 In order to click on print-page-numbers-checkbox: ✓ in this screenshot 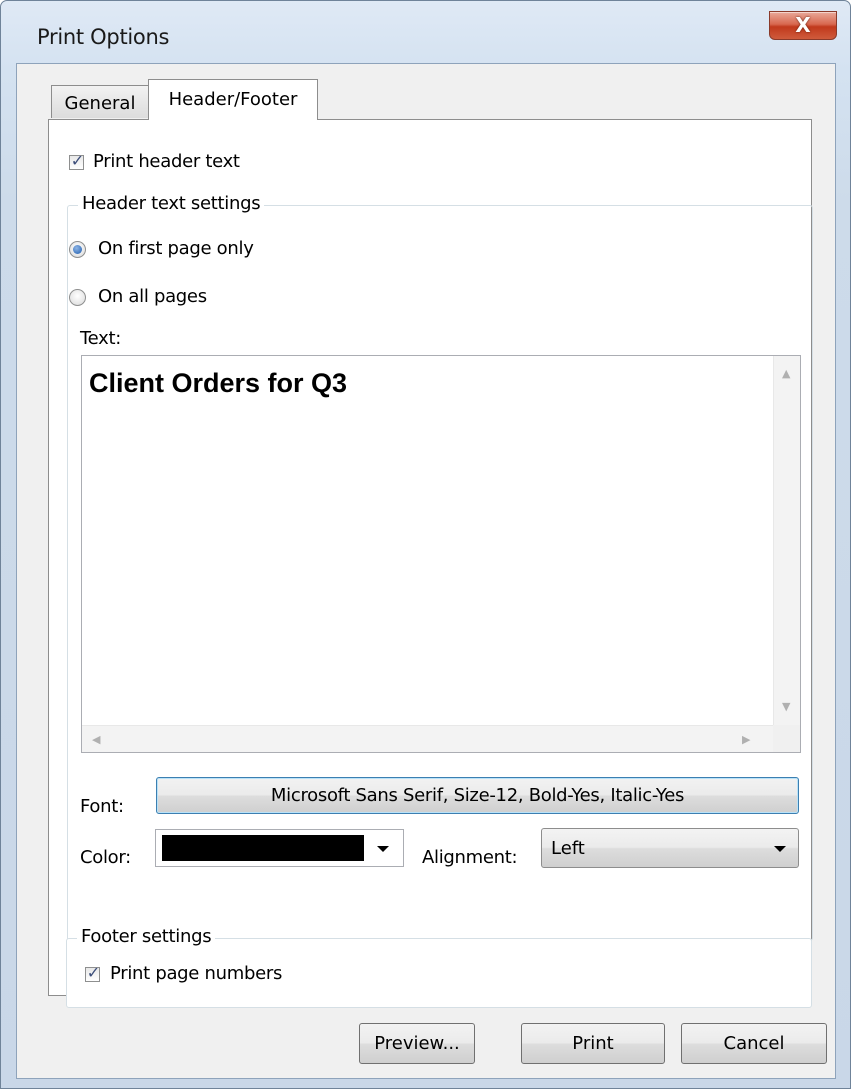, I will do `click(92, 972)`.